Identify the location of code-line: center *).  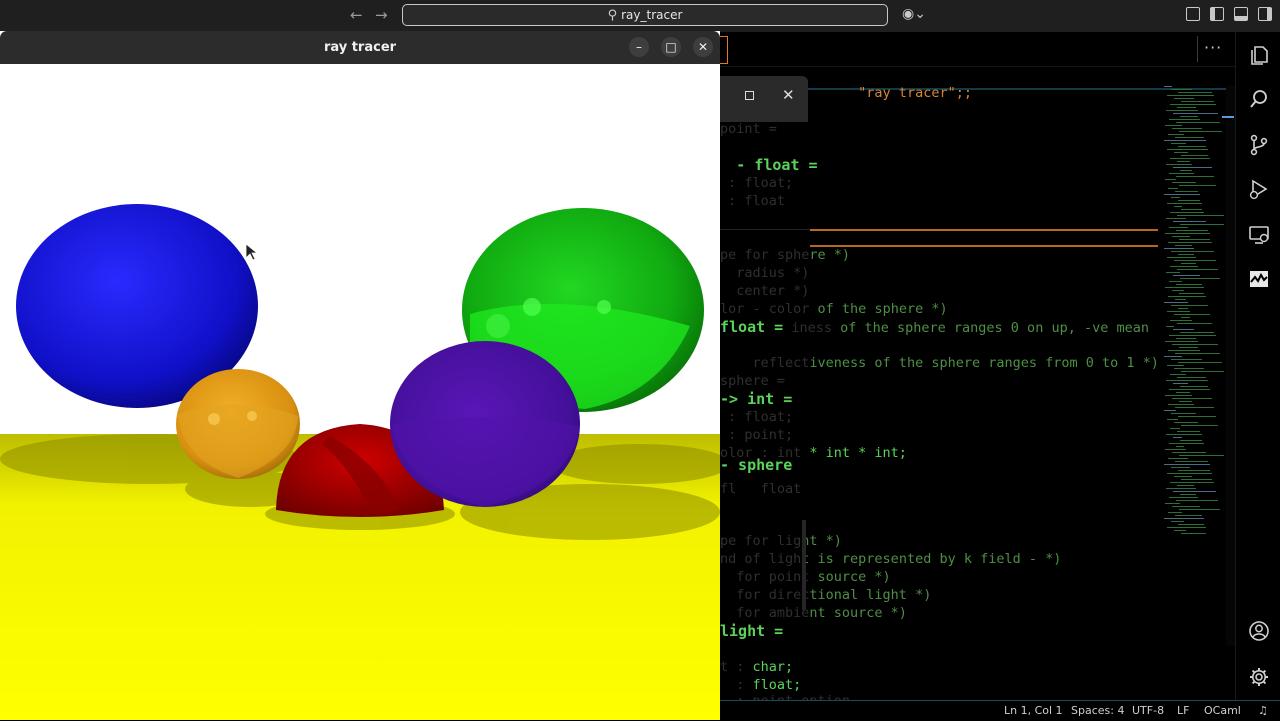
(764, 291).